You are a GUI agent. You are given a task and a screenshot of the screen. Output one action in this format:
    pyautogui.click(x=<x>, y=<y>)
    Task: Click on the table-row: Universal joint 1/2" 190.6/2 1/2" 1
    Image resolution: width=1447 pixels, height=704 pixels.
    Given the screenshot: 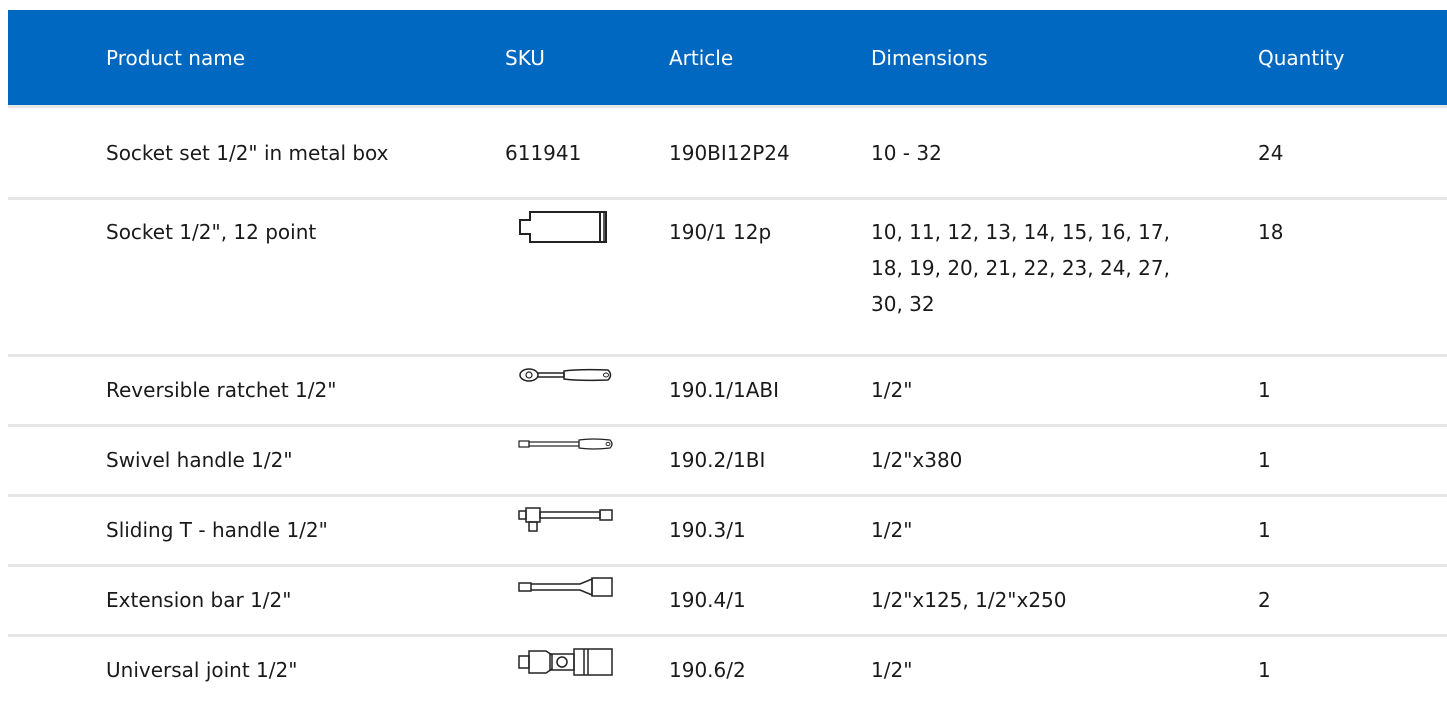 What is the action you would take?
    pyautogui.click(x=727, y=669)
    